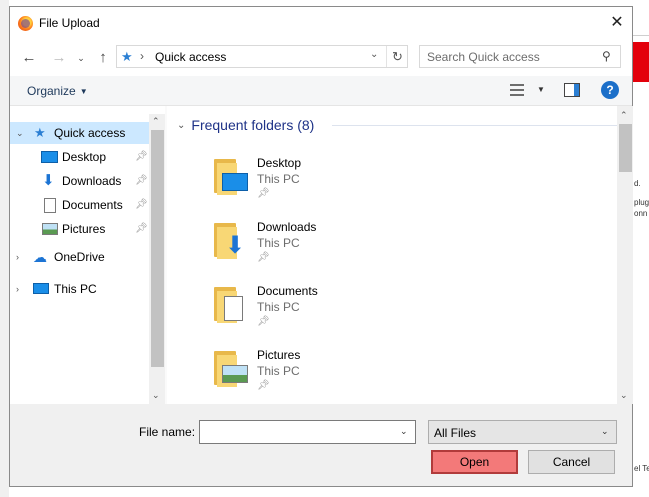 This screenshot has height=497, width=649. I want to click on background-text: d., so click(637, 183).